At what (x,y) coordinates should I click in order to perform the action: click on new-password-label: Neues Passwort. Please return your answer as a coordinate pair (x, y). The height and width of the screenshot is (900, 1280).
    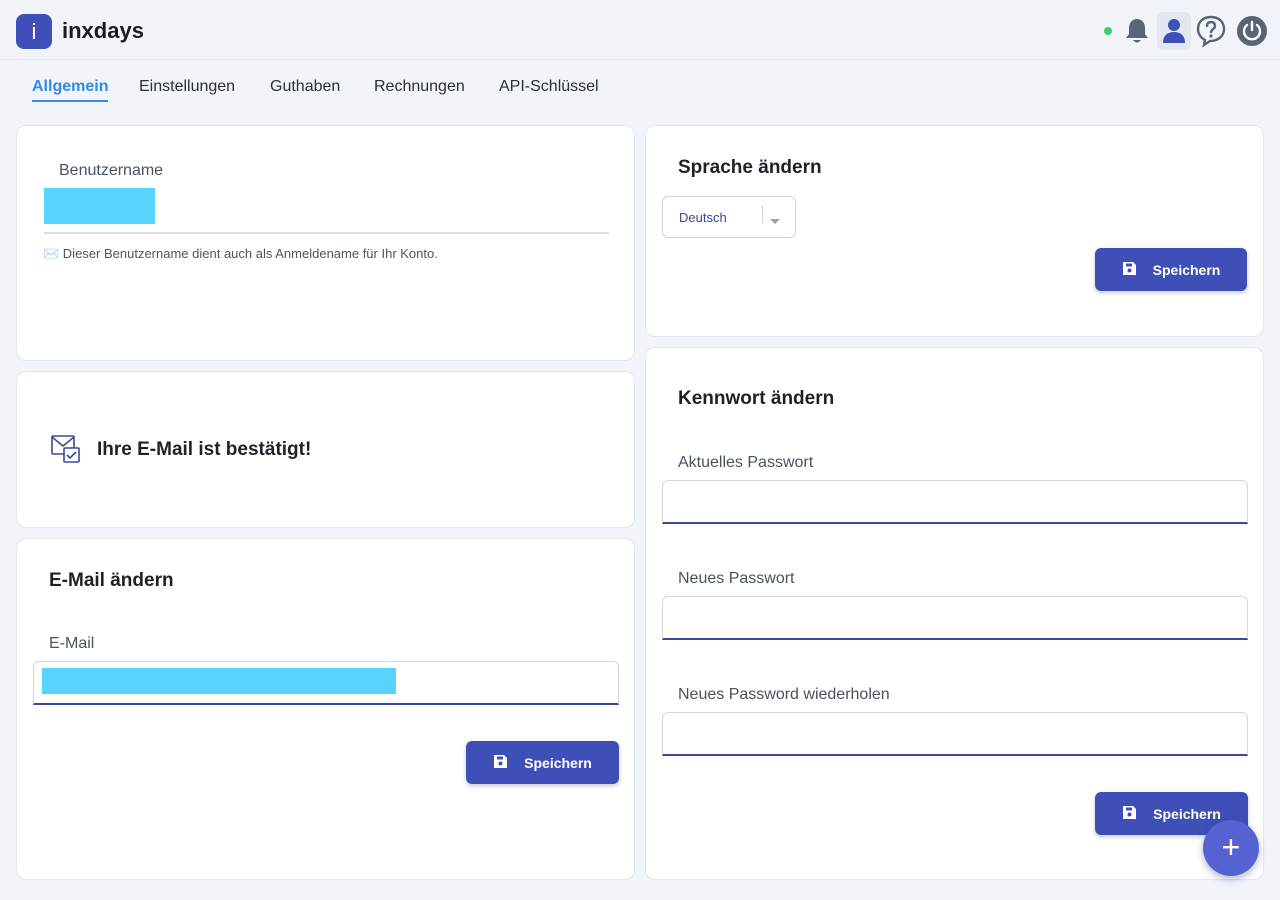
    Looking at the image, I should click on (736, 578).